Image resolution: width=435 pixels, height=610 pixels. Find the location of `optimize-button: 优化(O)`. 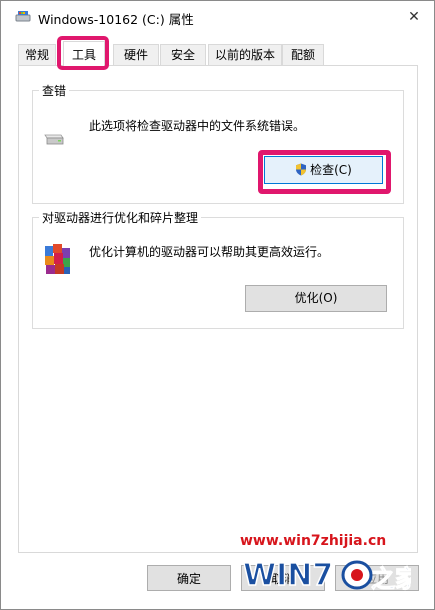

optimize-button: 优化(O) is located at coordinates (316, 298).